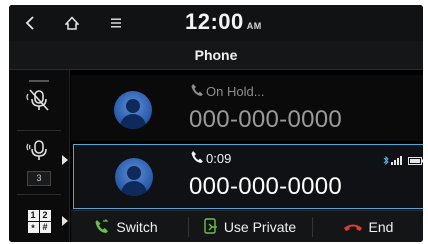  I want to click on keypad-arrow-icon, so click(65, 221).